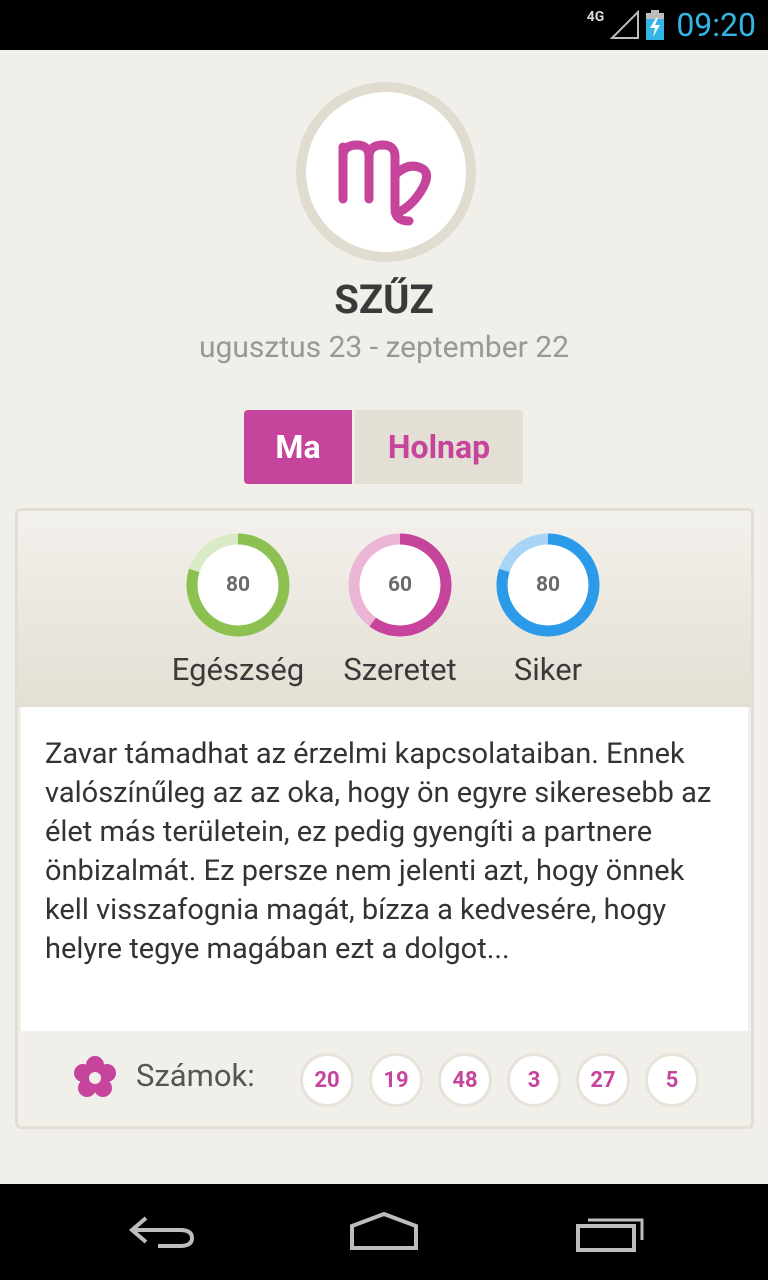  I want to click on lucky-number: 5, so click(672, 1080).